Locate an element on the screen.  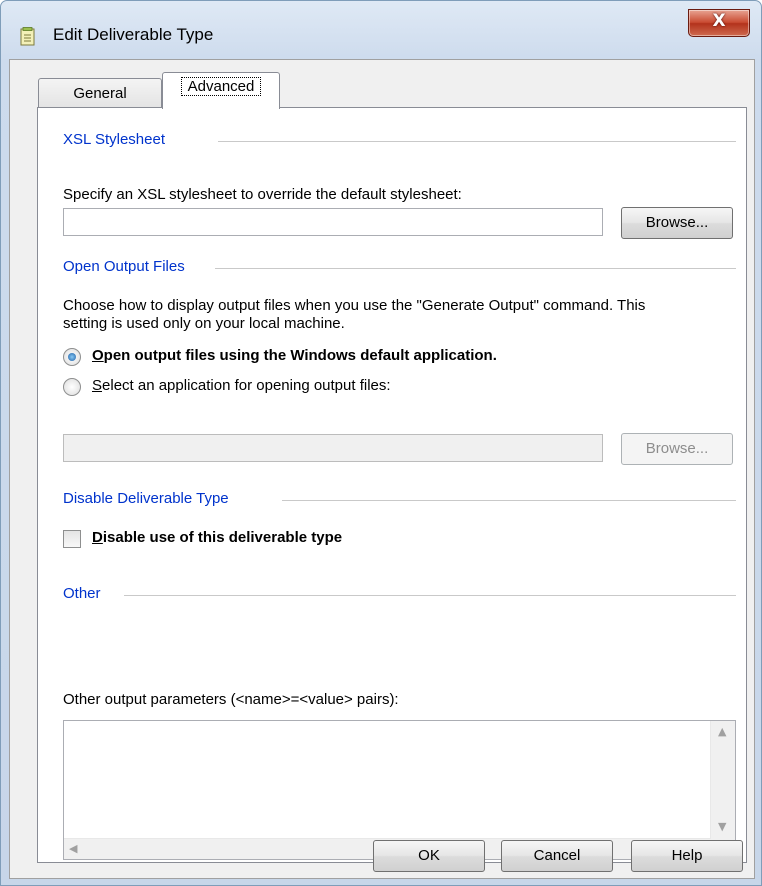
radio-select-application is located at coordinates (72, 387).